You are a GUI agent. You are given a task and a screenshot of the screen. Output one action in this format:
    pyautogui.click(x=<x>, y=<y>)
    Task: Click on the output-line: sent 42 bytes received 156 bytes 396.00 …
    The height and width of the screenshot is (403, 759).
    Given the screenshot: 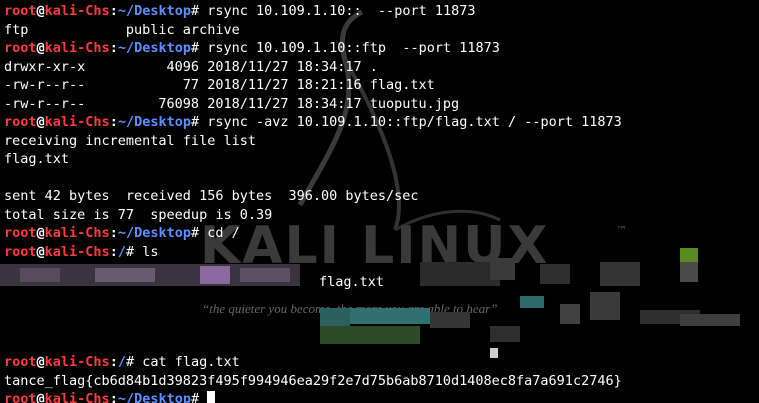 What is the action you would take?
    pyautogui.click(x=211, y=196)
    